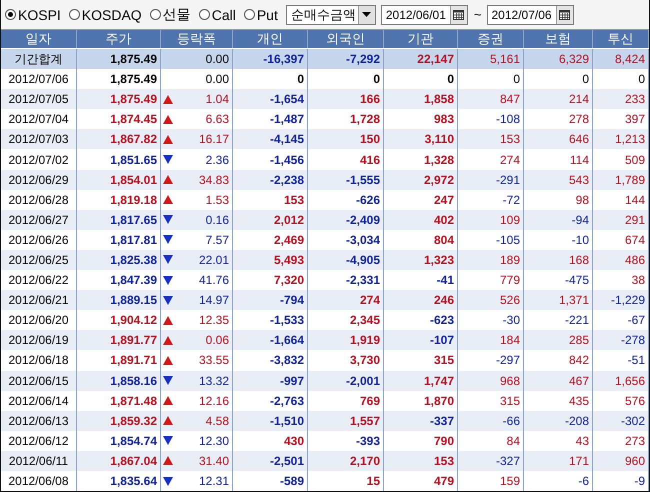 The image size is (650, 492). What do you see at coordinates (491, 380) in the screenshot?
I see `value-cell: 968` at bounding box center [491, 380].